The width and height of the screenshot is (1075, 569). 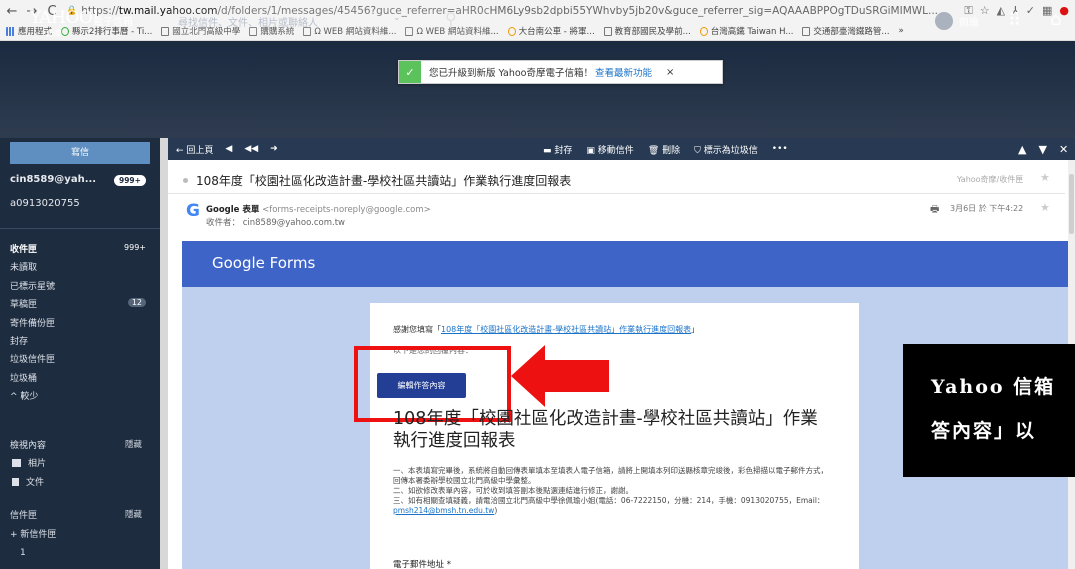 I want to click on apps-icon, so click(x=10, y=31).